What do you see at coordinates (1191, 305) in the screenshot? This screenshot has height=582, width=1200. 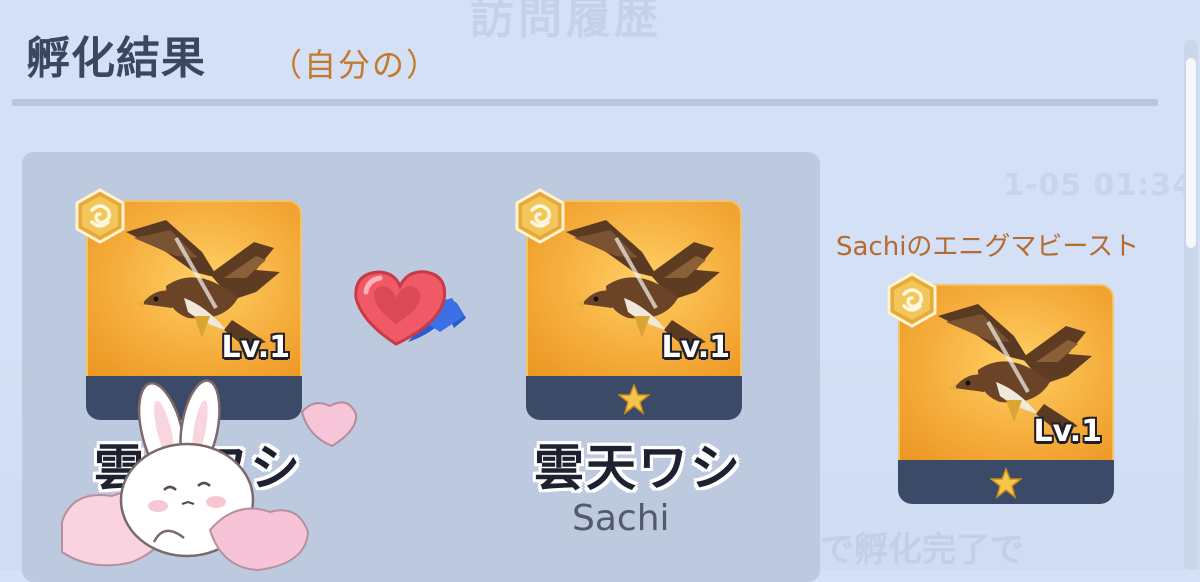 I see `scrollbar` at bounding box center [1191, 305].